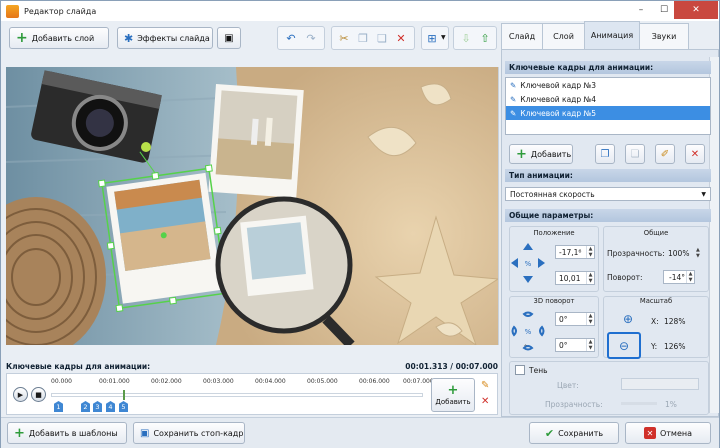 The width and height of the screenshot is (720, 448). Describe the element at coordinates (649, 433) in the screenshot. I see `cancel-icon: ✕` at that location.